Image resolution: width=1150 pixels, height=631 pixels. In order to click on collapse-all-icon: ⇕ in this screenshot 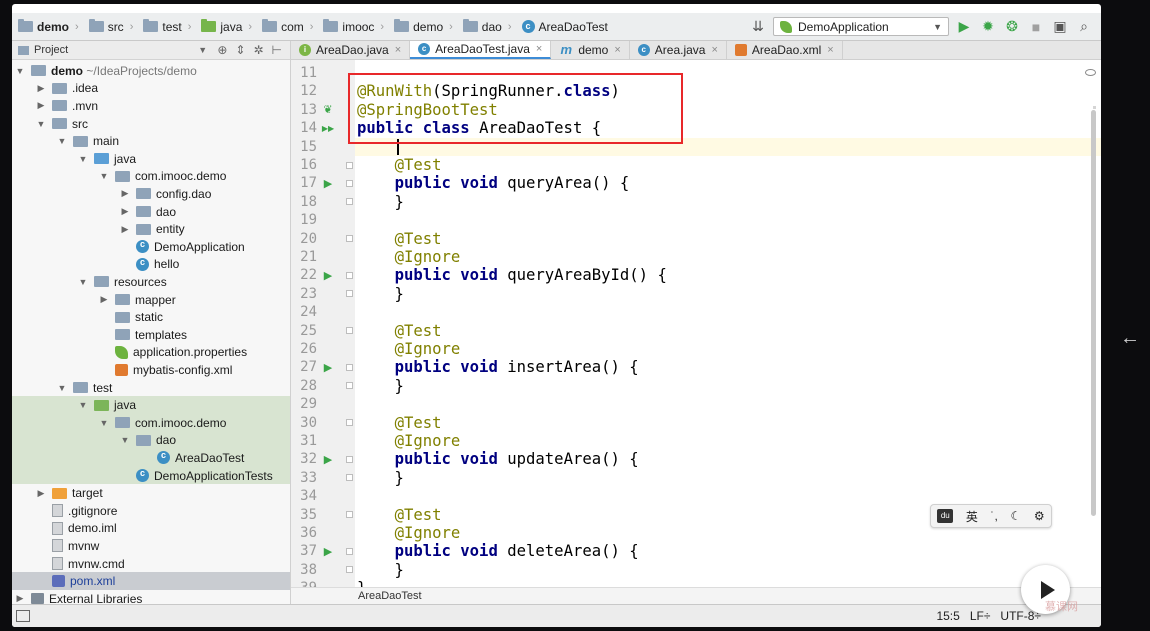, I will do `click(240, 50)`.